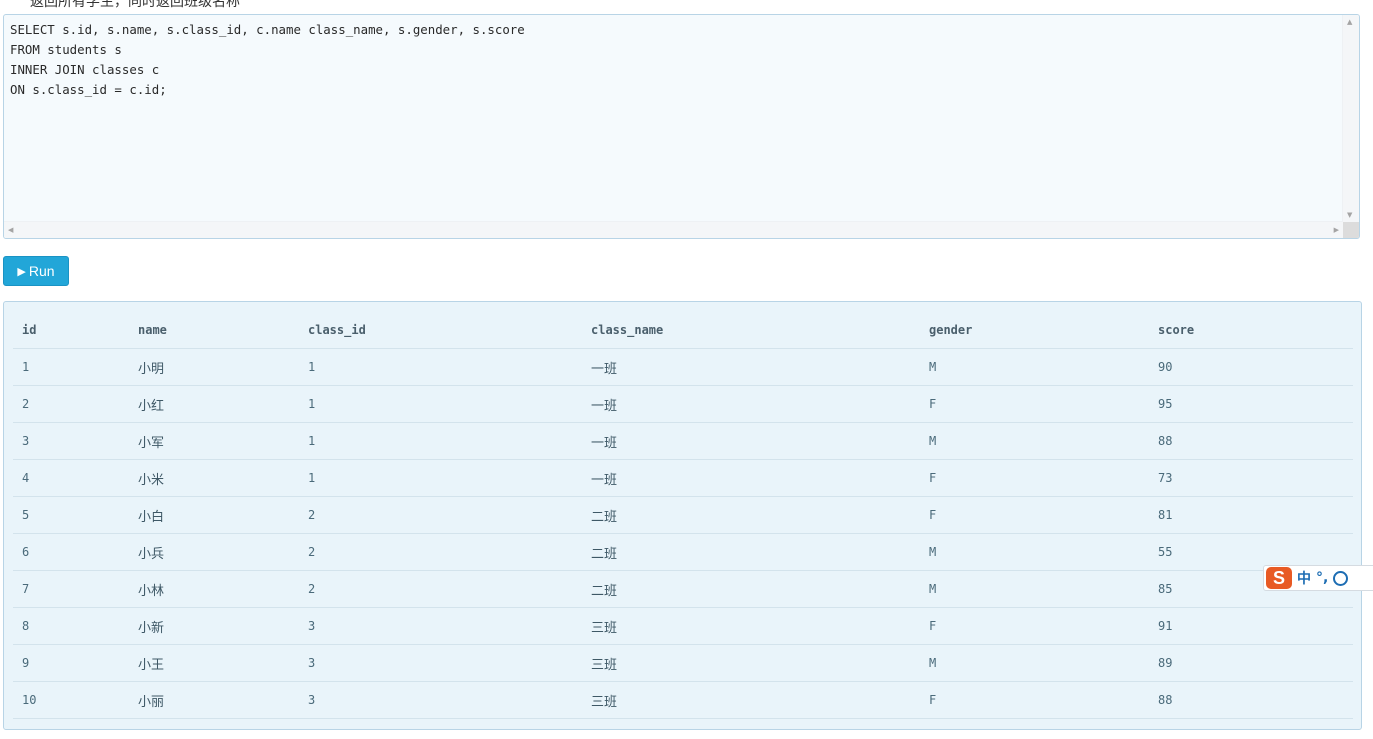  What do you see at coordinates (214, 700) in the screenshot?
I see `table-cell-name: 小丽` at bounding box center [214, 700].